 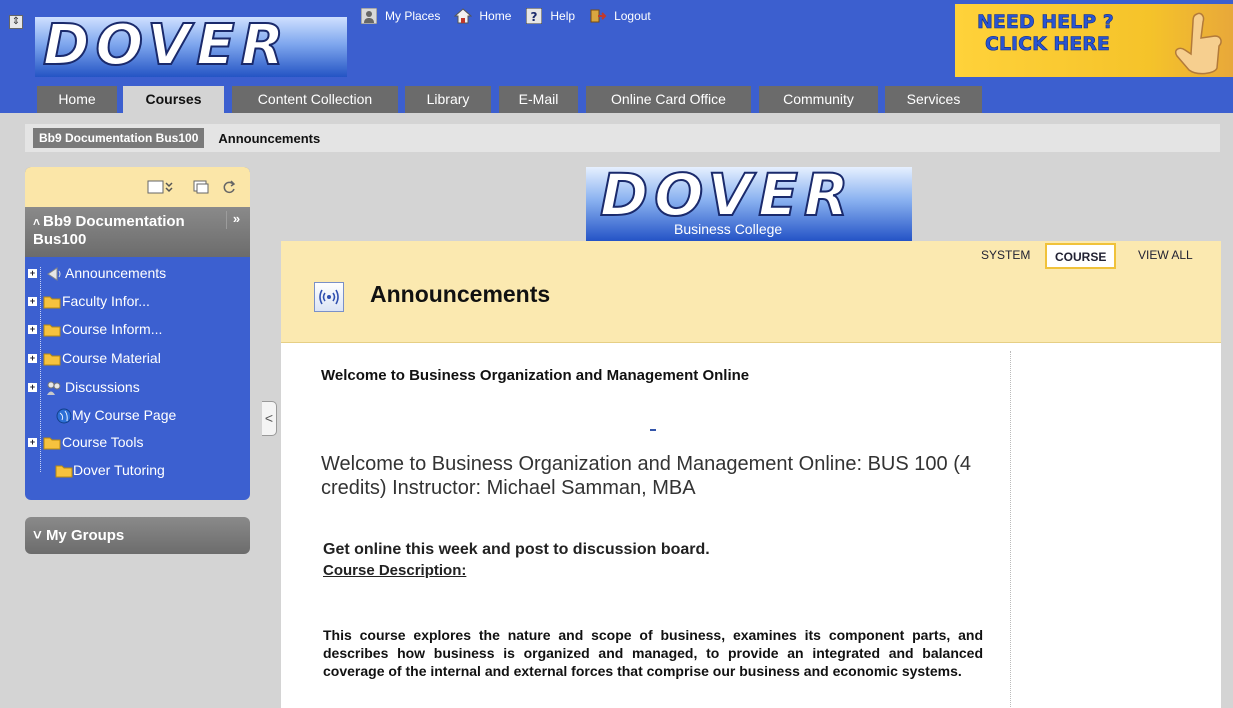 What do you see at coordinates (54, 388) in the screenshot?
I see `discussion-icon` at bounding box center [54, 388].